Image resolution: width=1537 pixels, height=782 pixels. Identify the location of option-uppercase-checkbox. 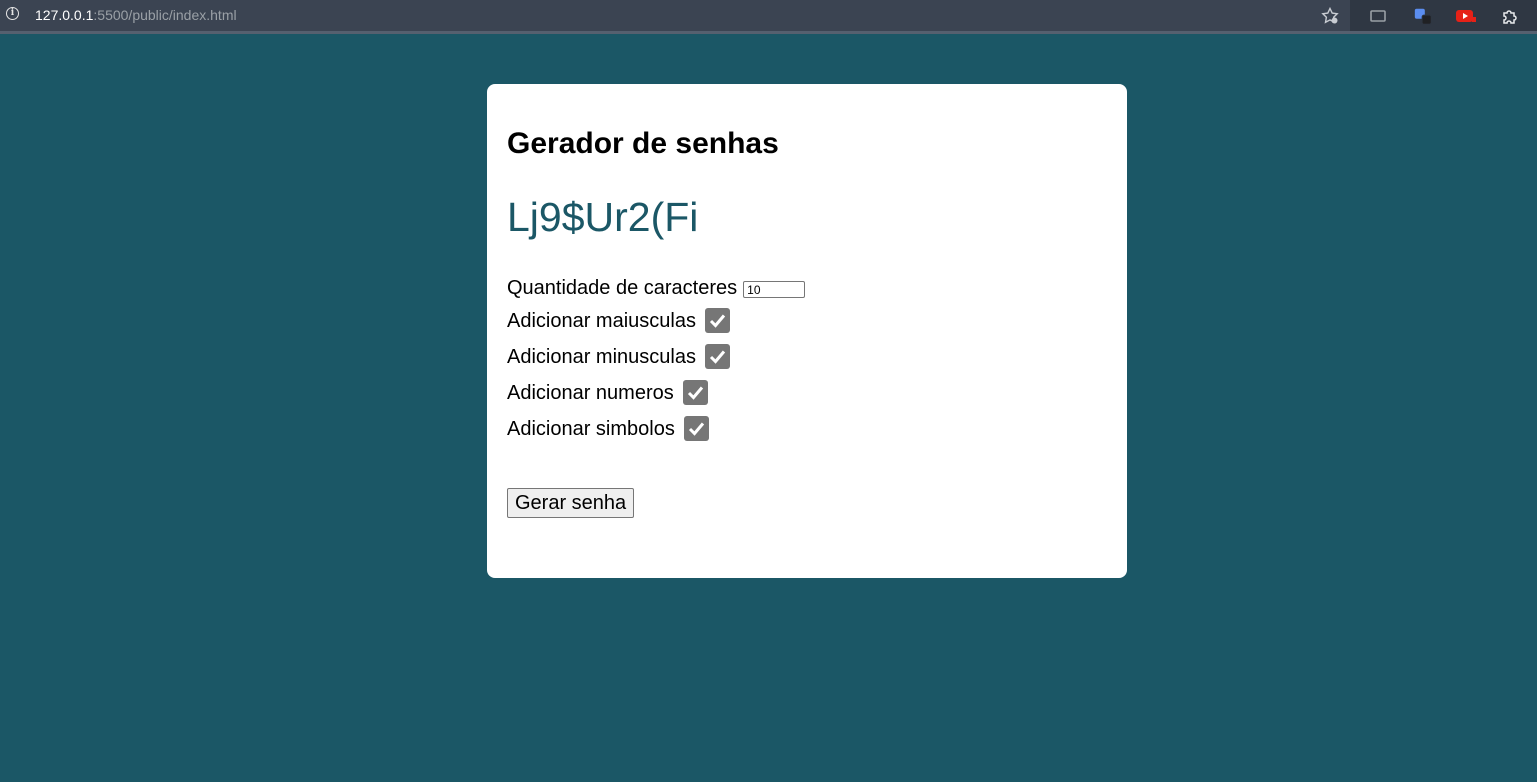
(717, 320).